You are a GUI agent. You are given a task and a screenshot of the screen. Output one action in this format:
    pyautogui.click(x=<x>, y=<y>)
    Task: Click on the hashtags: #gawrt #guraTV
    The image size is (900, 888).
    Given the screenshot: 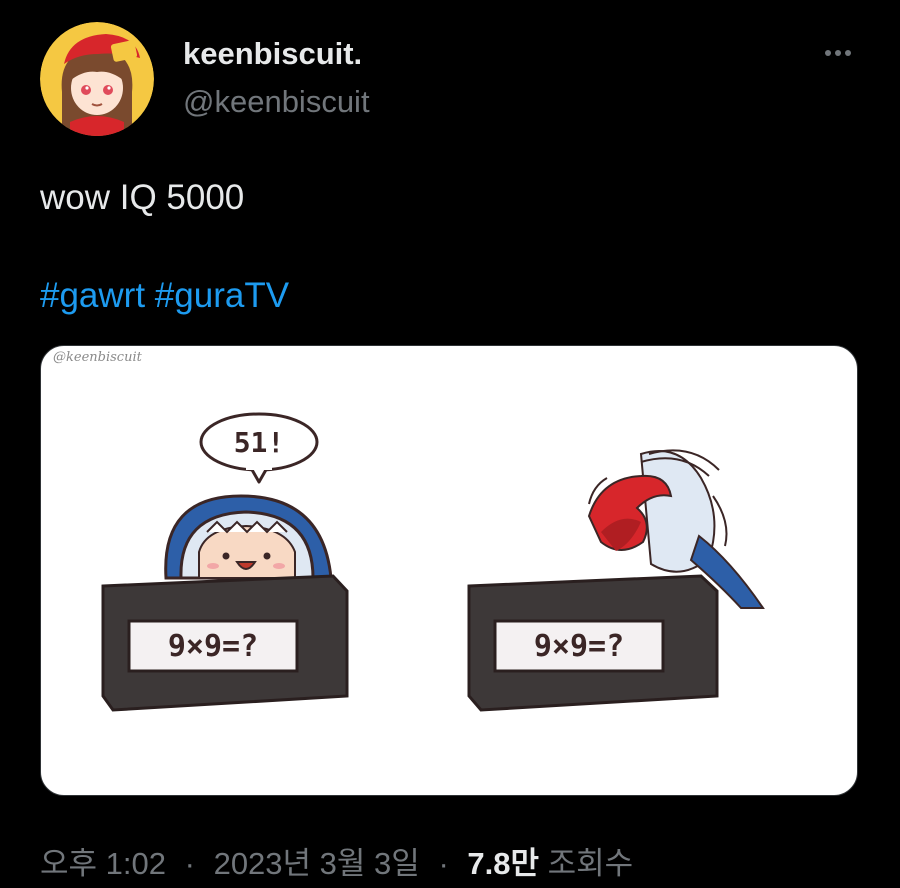 What is the action you would take?
    pyautogui.click(x=164, y=296)
    